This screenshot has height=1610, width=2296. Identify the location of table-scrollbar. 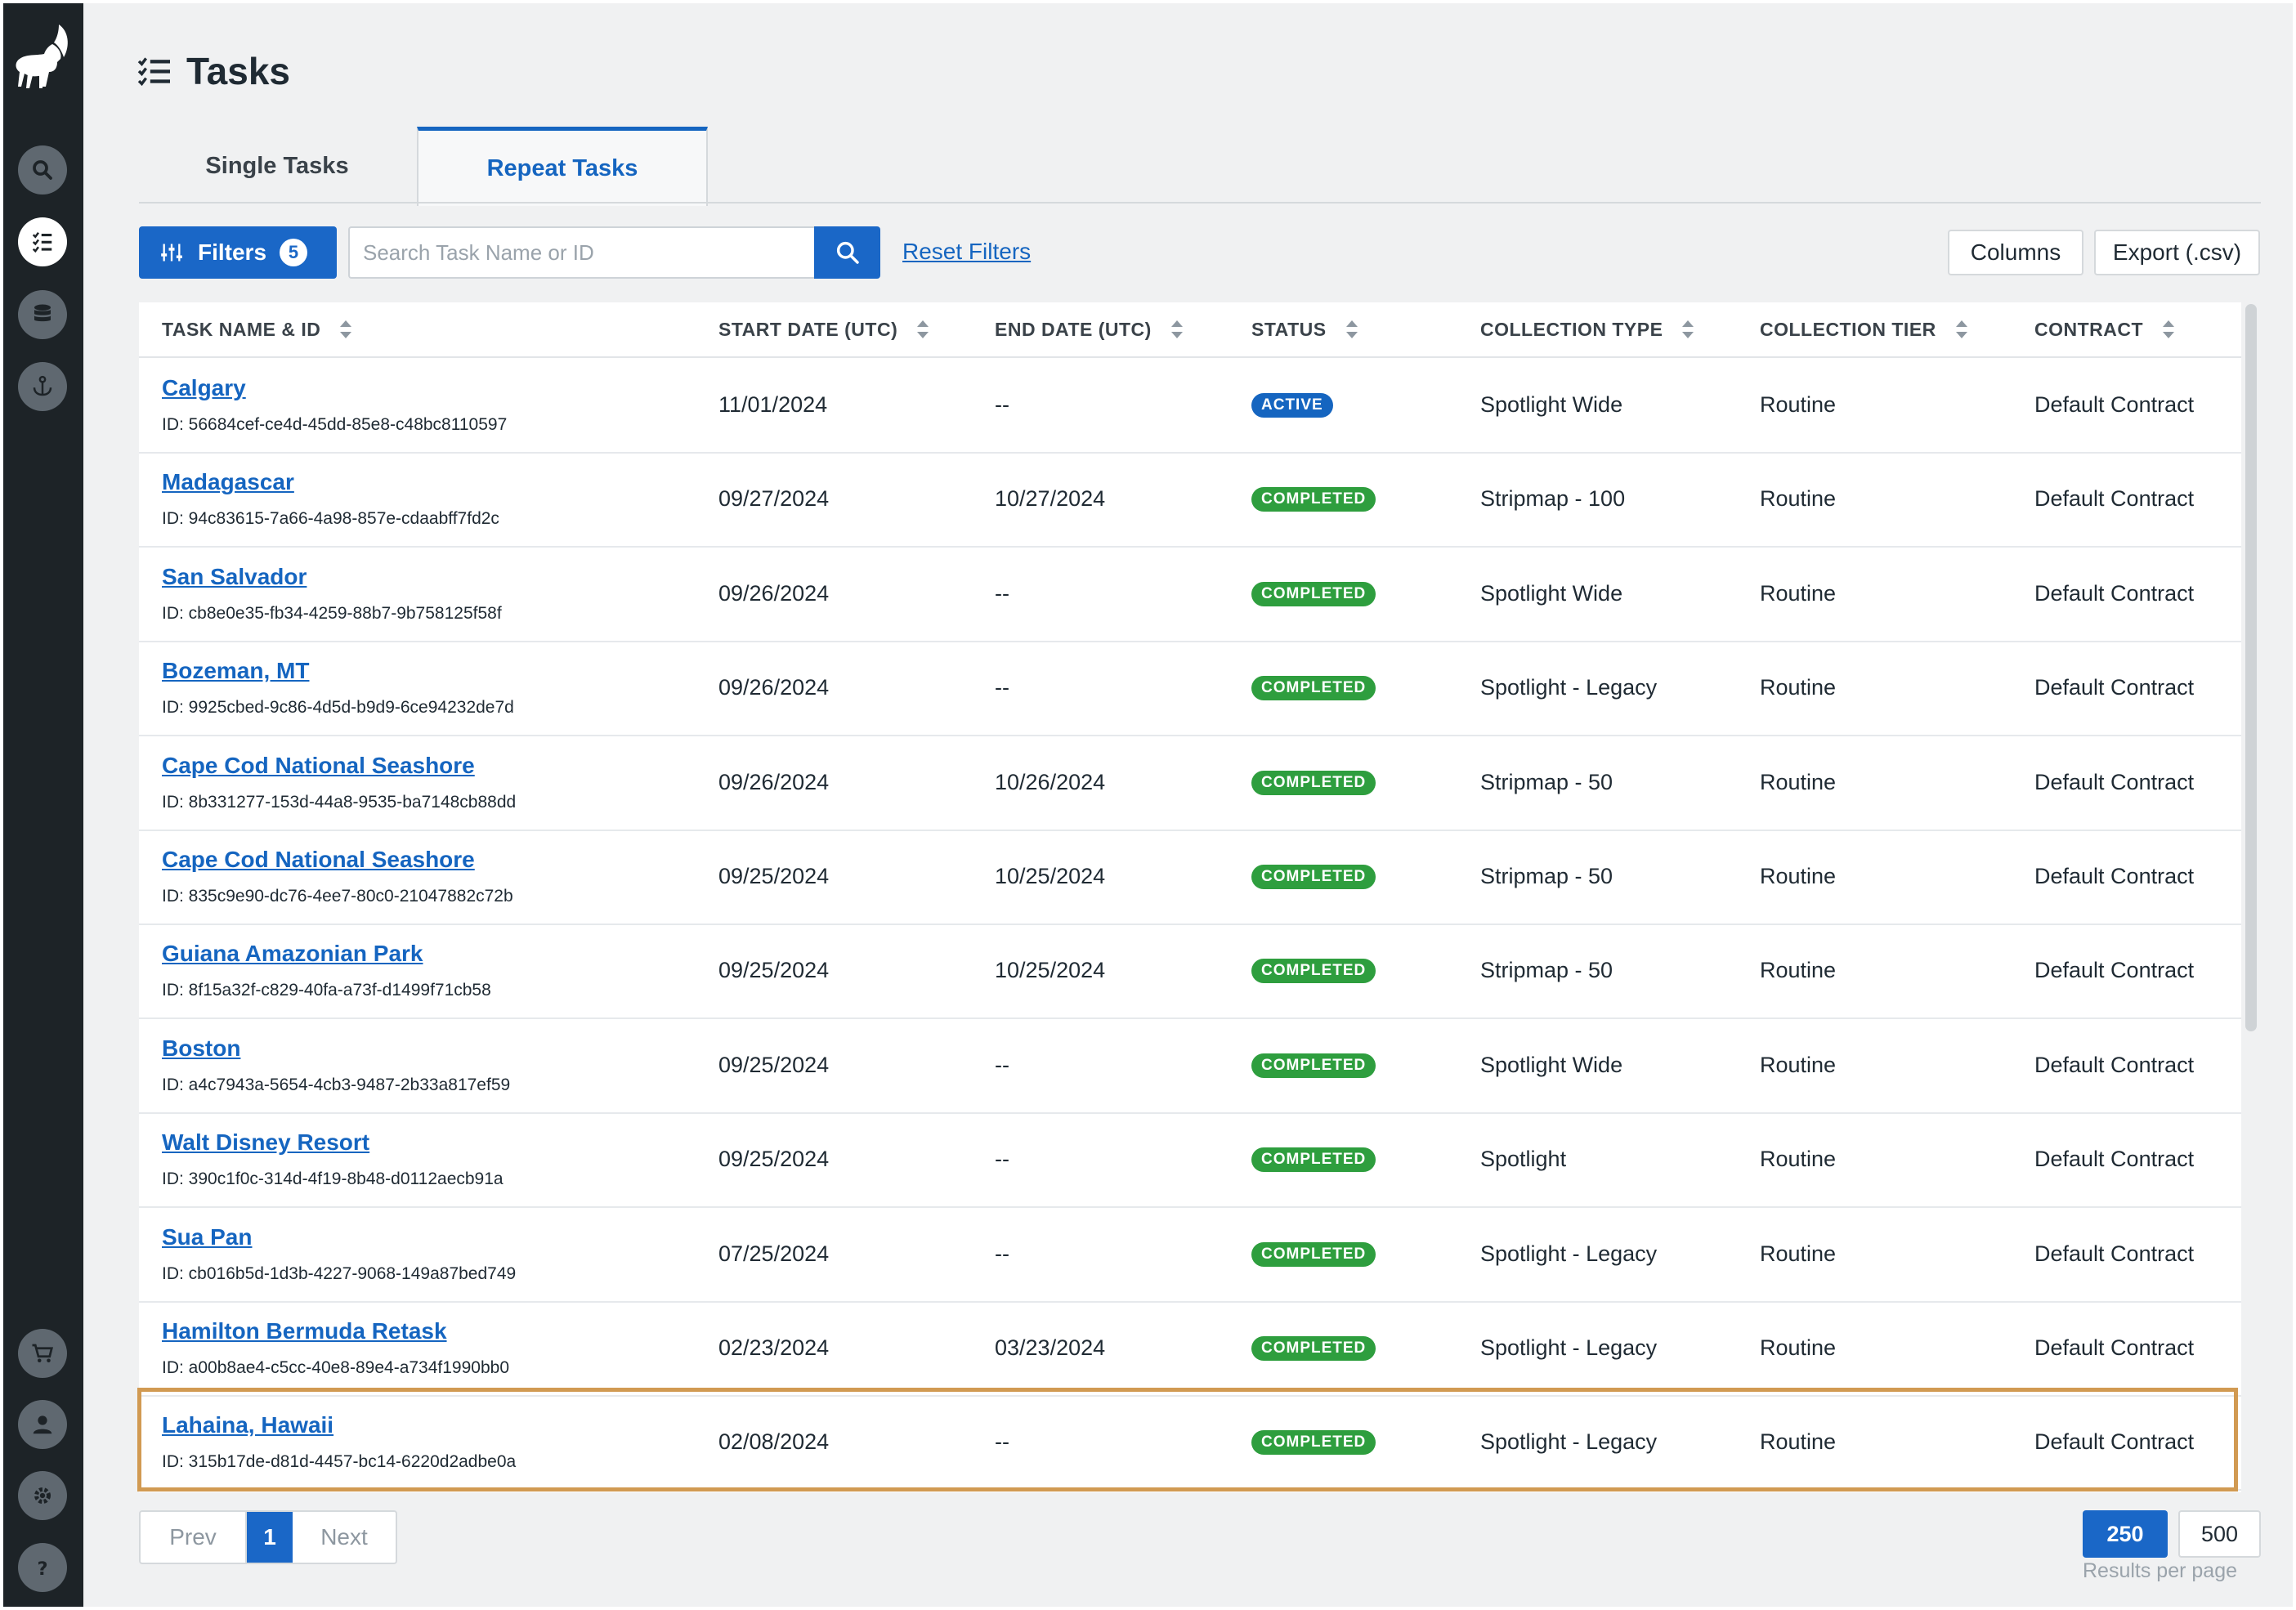
(2251, 667).